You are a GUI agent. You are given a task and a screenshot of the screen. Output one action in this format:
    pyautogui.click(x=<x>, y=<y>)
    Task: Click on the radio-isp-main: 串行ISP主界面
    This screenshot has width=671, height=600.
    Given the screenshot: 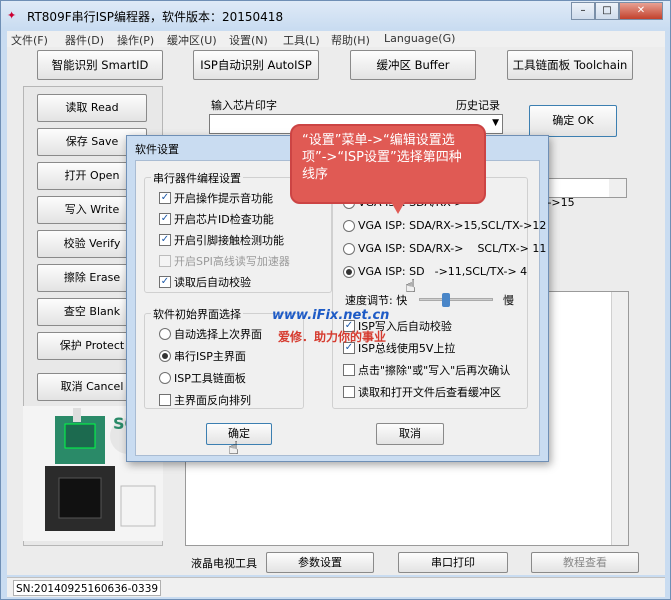 What is the action you would take?
    pyautogui.click(x=202, y=356)
    